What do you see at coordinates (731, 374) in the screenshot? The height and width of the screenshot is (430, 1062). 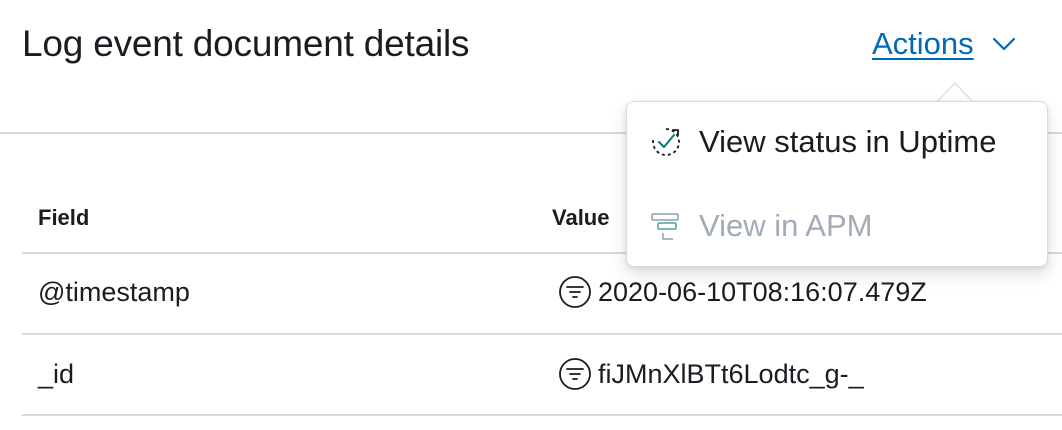 I see `value-text: fiJMnXlBTt6Lodtc_g-_` at bounding box center [731, 374].